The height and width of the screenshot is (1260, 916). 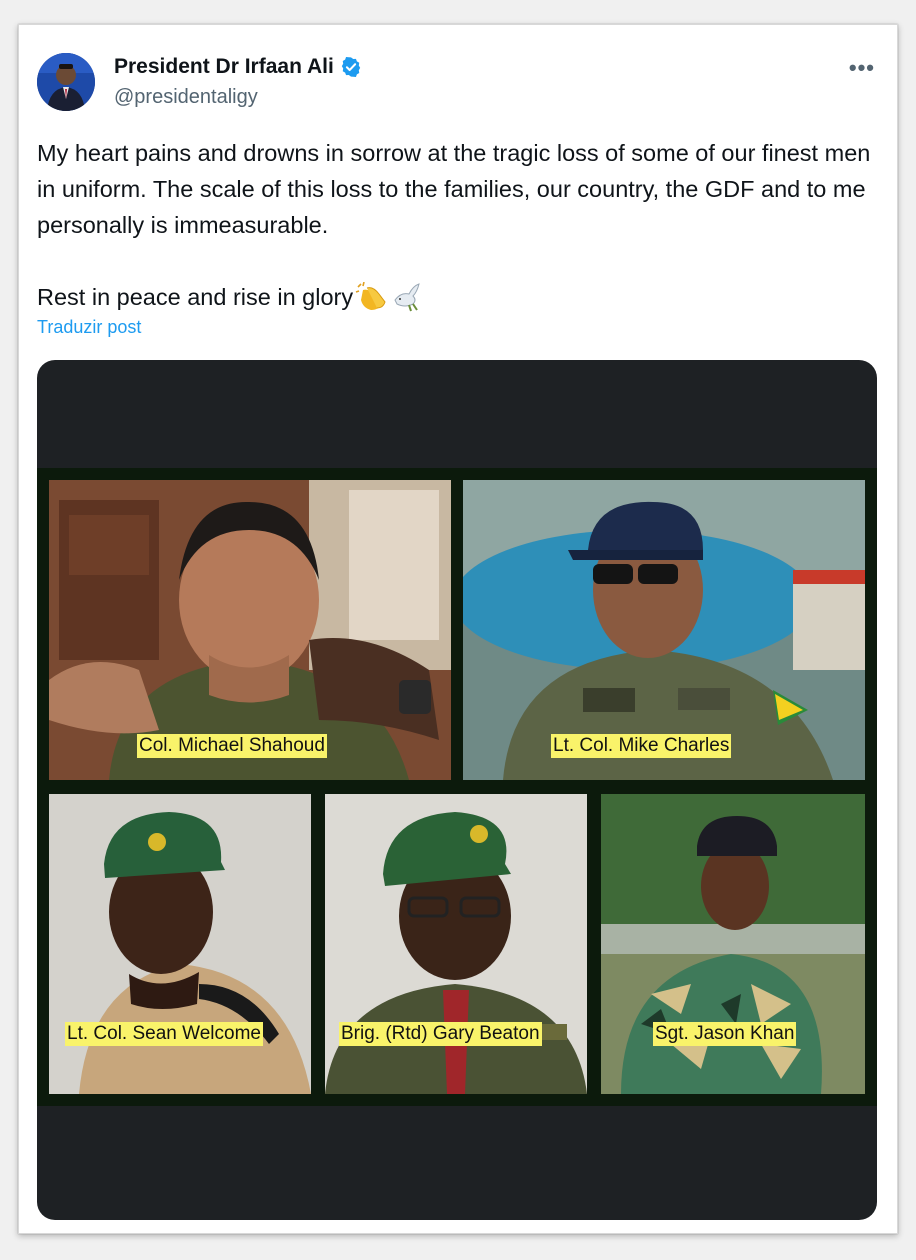 I want to click on caption-mike-charles: Lt. Col. Mike Charles, so click(x=641, y=746).